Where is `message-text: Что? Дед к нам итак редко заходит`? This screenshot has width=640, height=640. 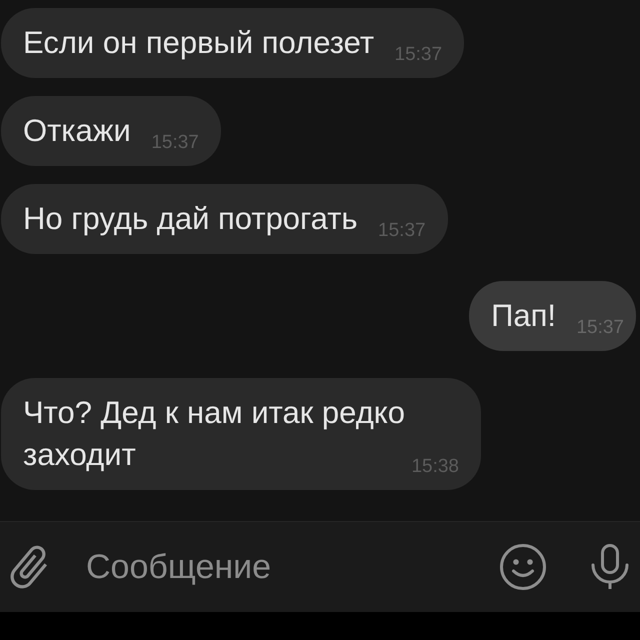
message-text: Что? Дед к нам итак редко заходит is located at coordinates (214, 433).